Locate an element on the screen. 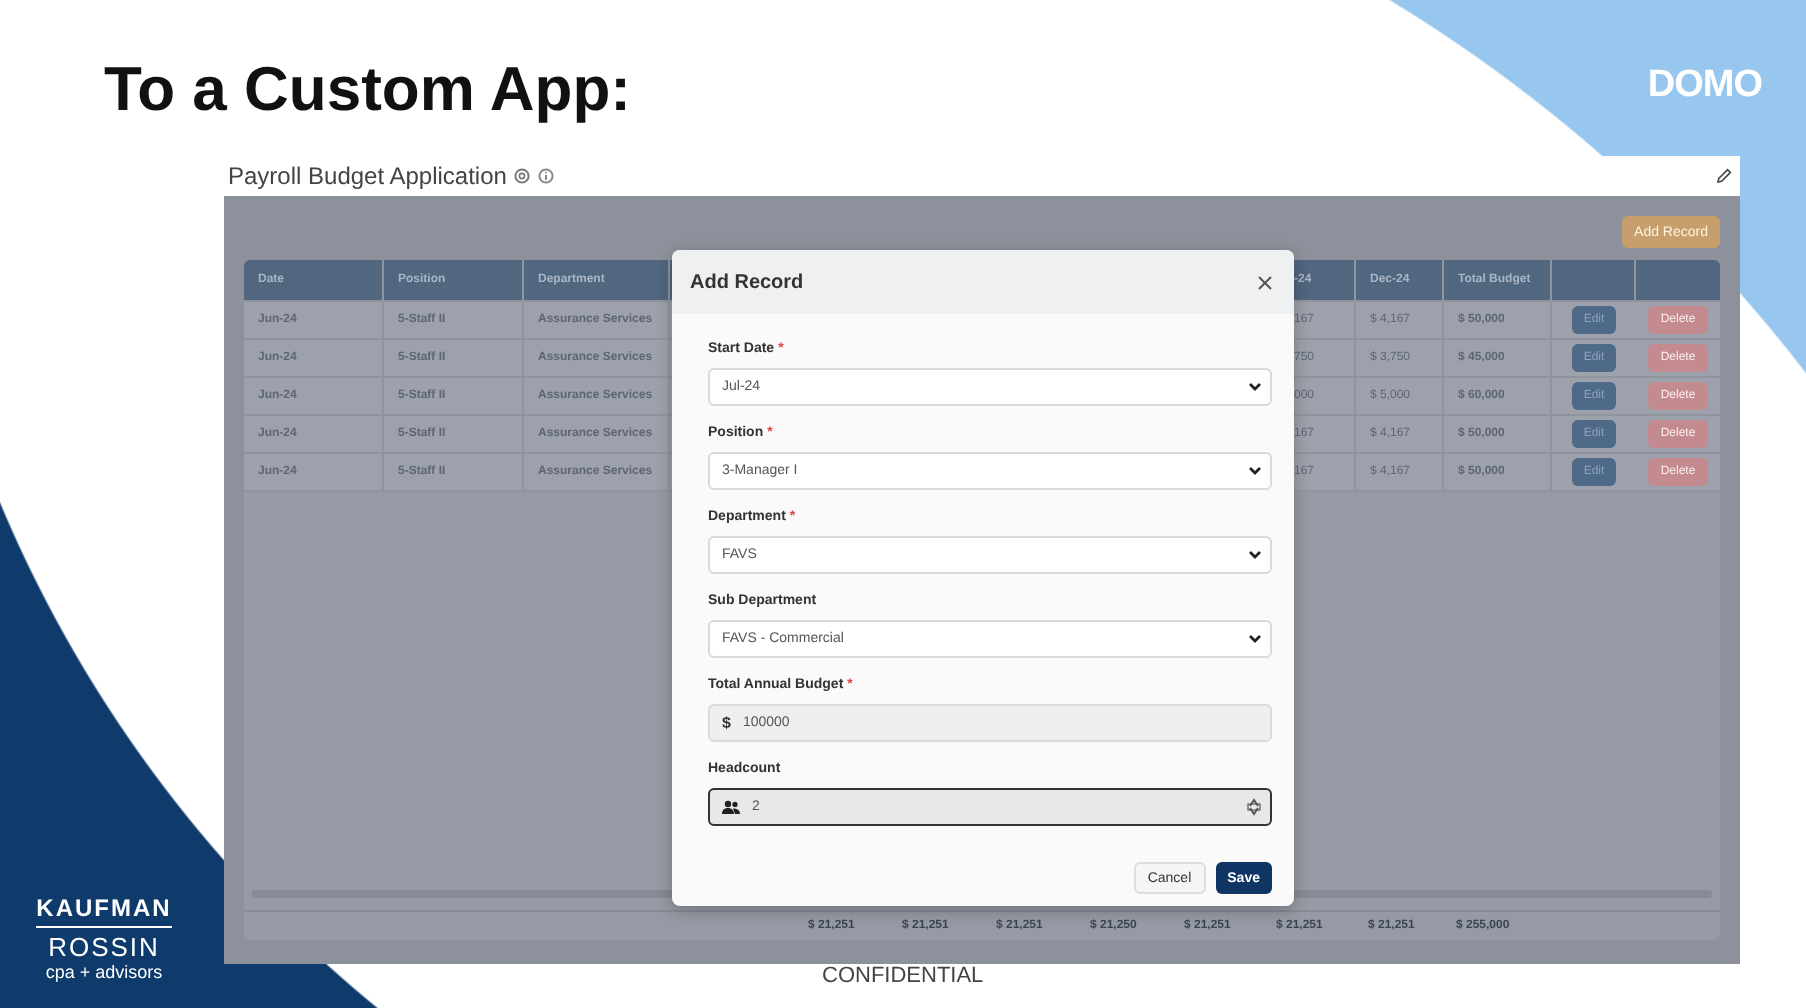 The height and width of the screenshot is (1008, 1806). spinner-icon is located at coordinates (1254, 807).